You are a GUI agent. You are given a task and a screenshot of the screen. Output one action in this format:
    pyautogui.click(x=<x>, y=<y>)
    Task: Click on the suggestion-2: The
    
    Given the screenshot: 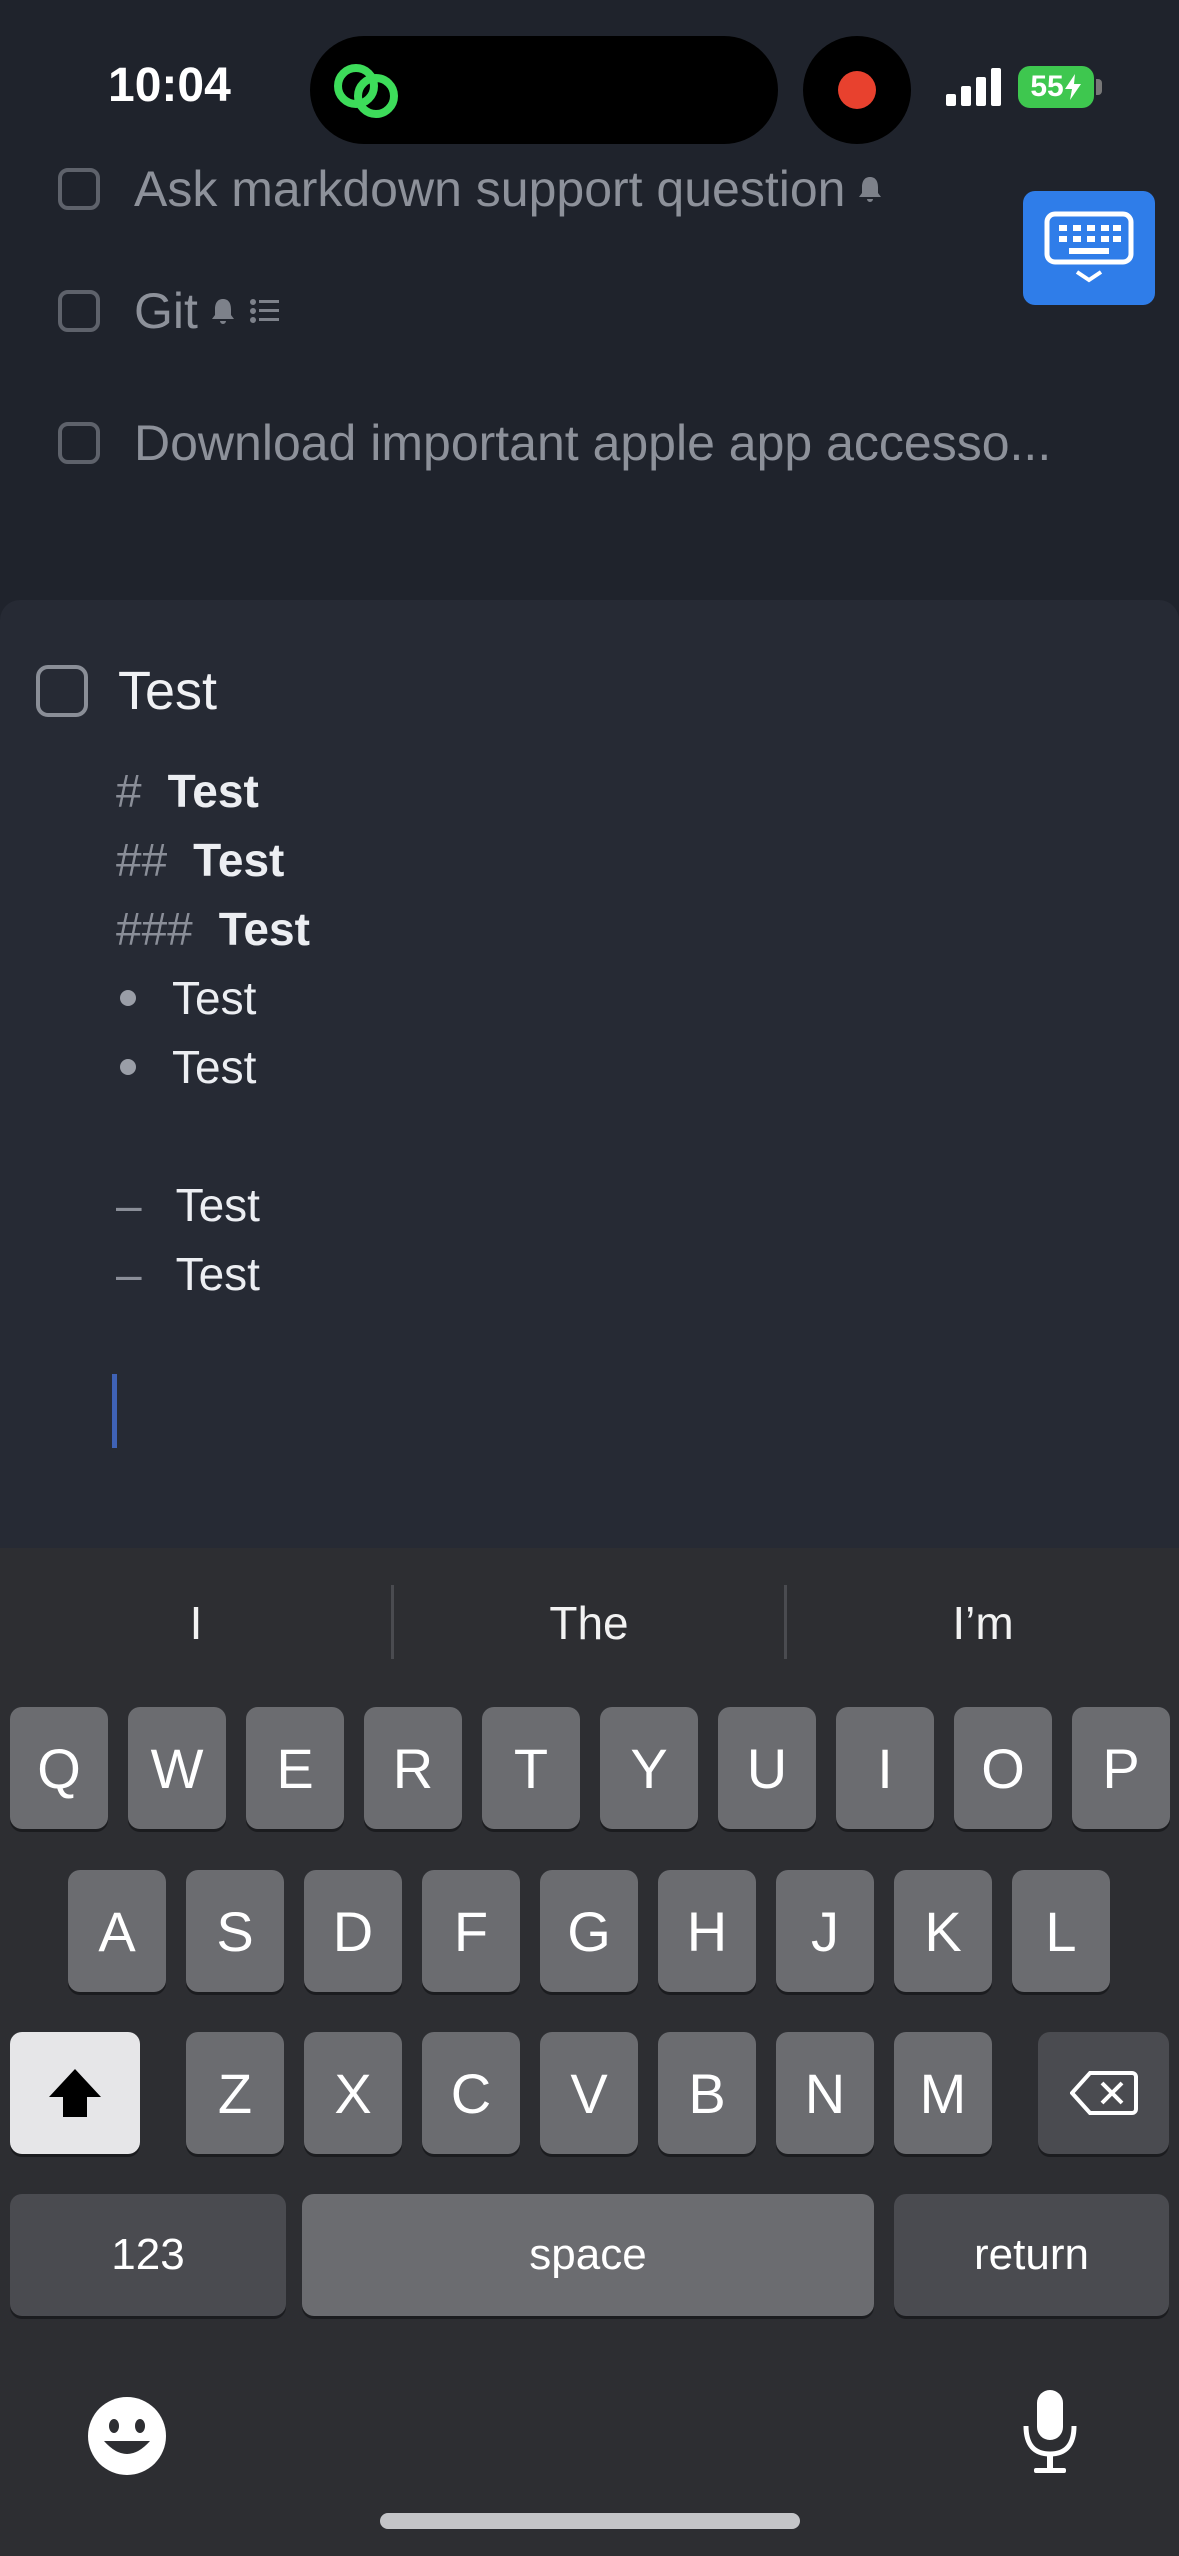 What is the action you would take?
    pyautogui.click(x=589, y=1623)
    